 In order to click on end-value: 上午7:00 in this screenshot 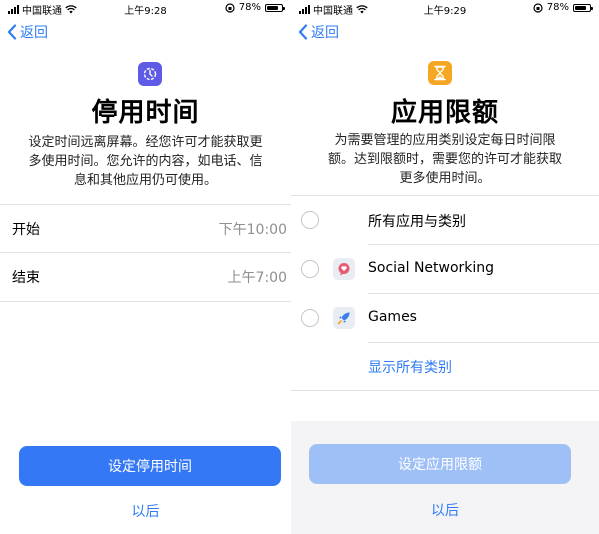, I will do `click(257, 278)`.